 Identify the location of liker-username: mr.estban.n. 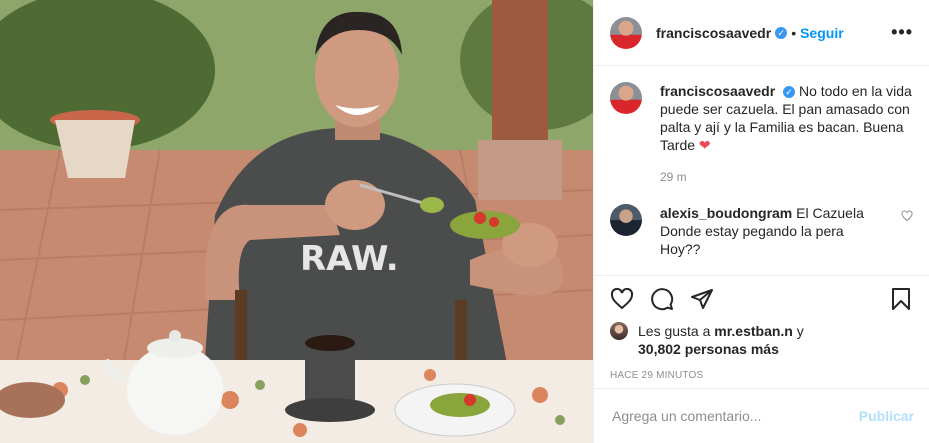
(753, 331).